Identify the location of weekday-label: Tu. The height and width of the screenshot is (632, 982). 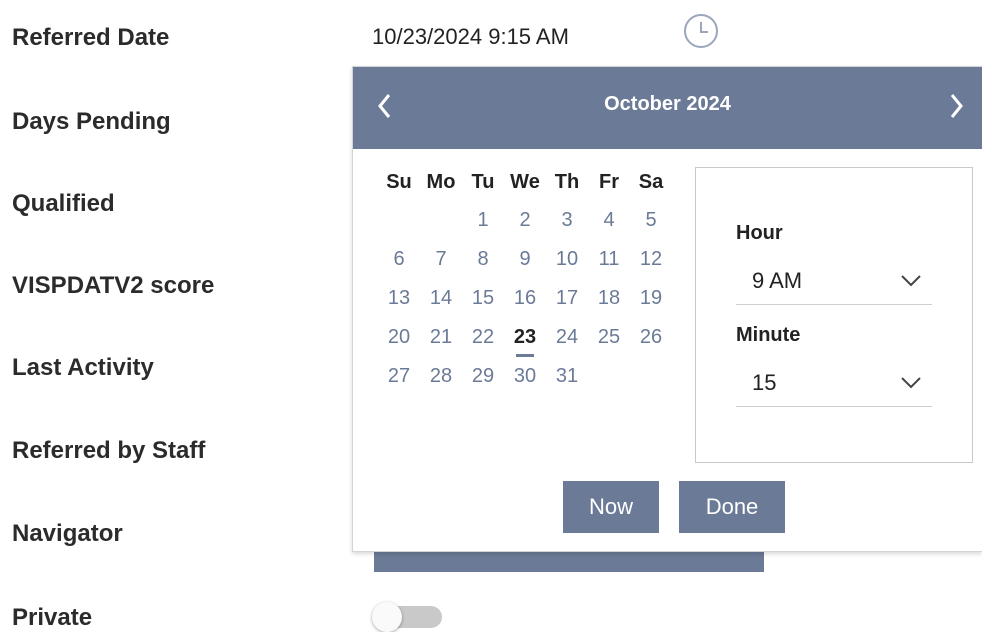
(483, 182).